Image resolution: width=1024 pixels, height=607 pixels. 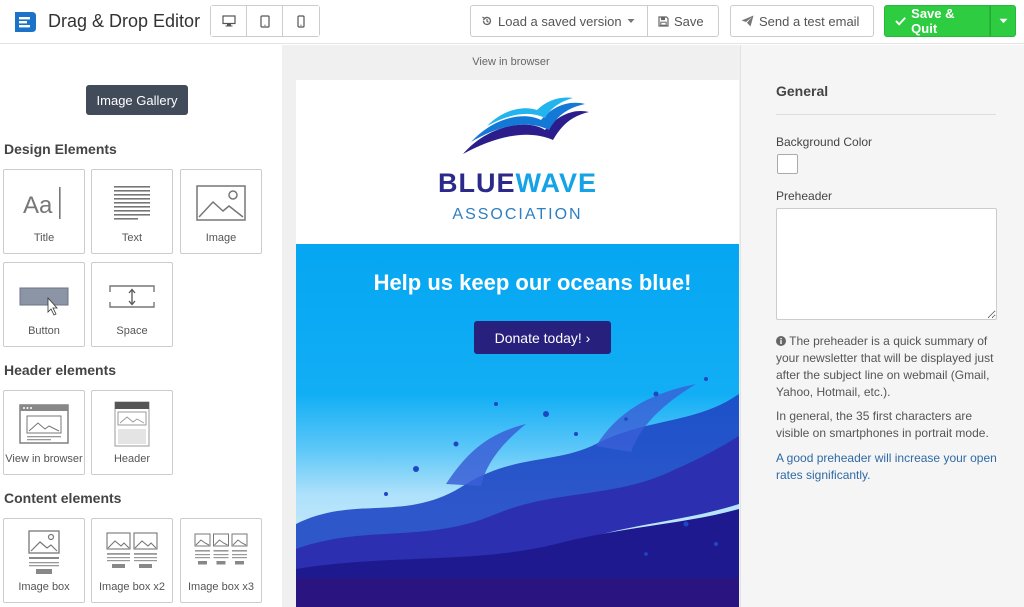 What do you see at coordinates (132, 331) in the screenshot?
I see `tile-label: Space` at bounding box center [132, 331].